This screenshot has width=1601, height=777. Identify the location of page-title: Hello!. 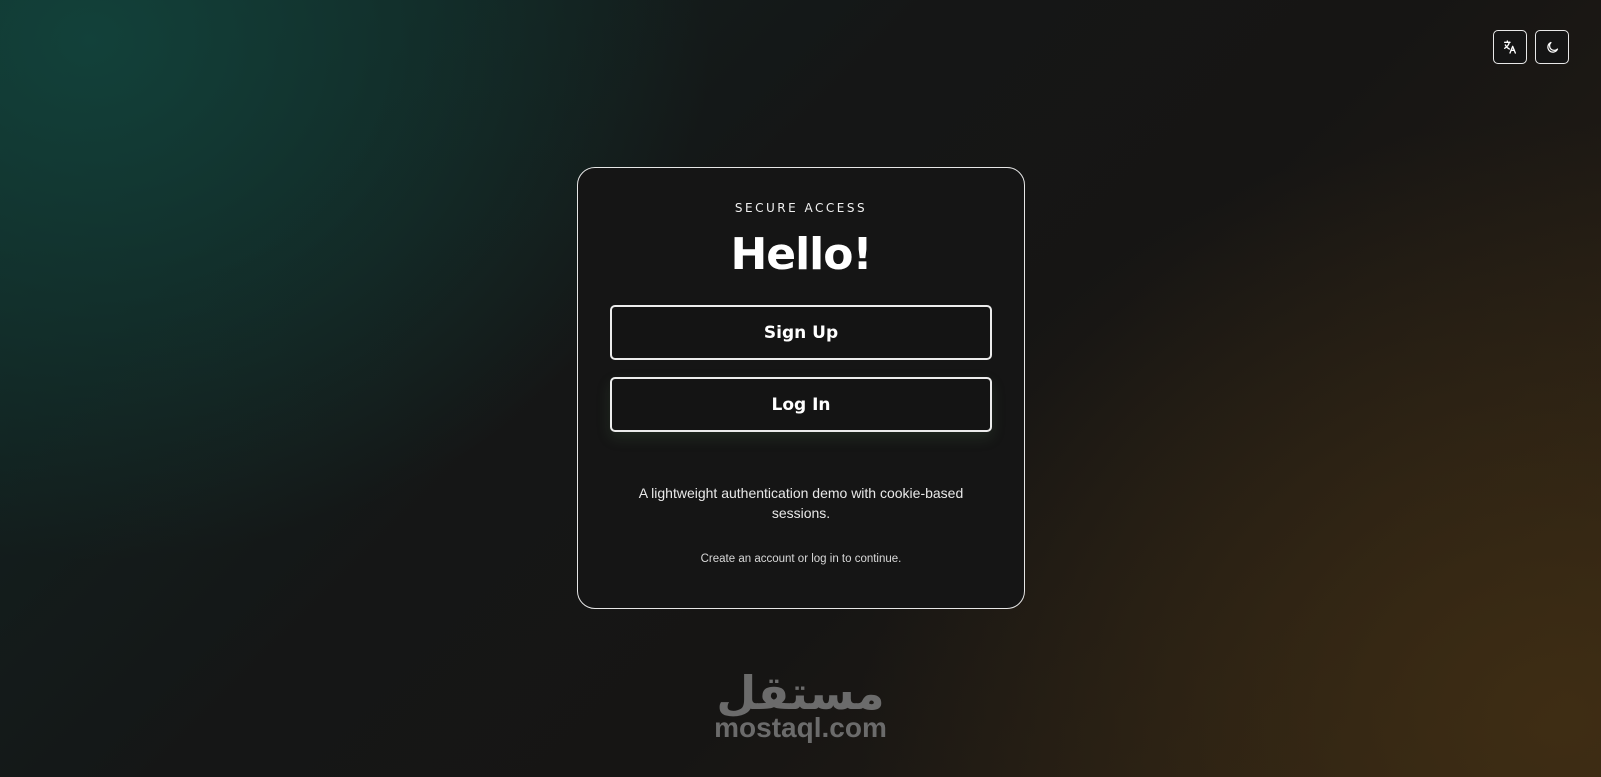
(801, 254).